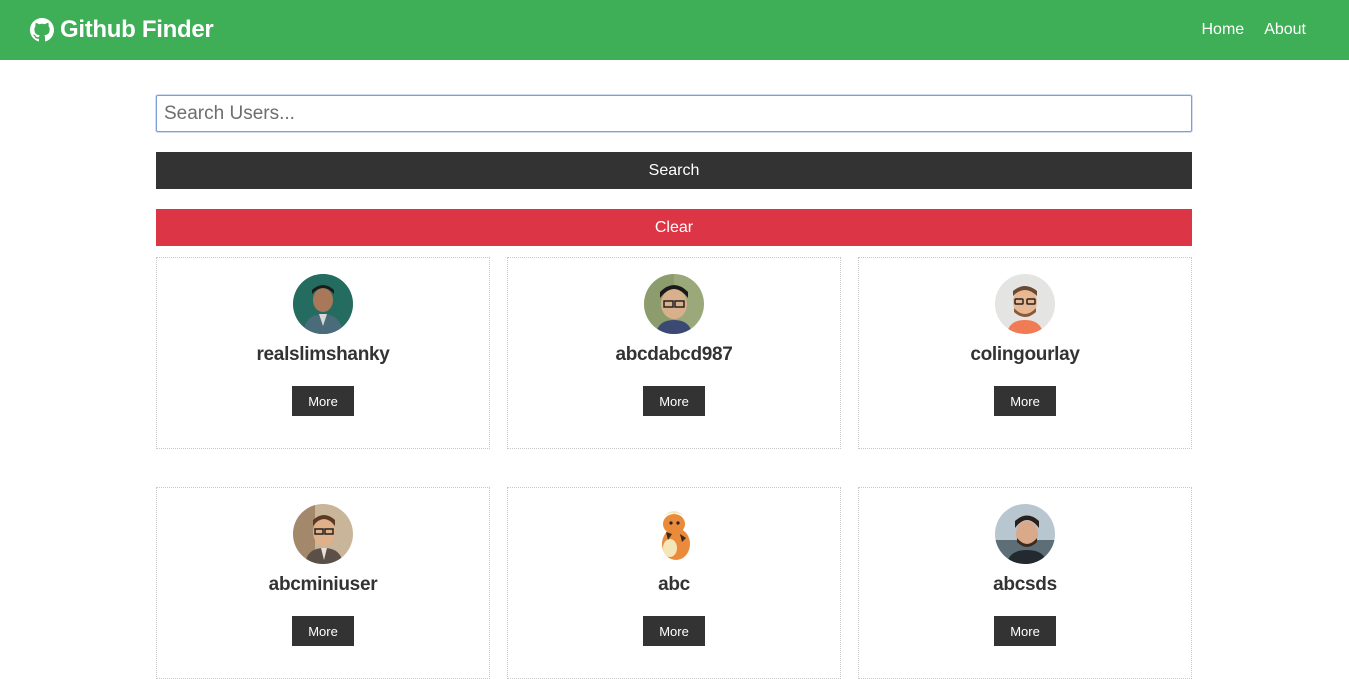  Describe the element at coordinates (1223, 30) in the screenshot. I see `nav-link-home: Home` at that location.